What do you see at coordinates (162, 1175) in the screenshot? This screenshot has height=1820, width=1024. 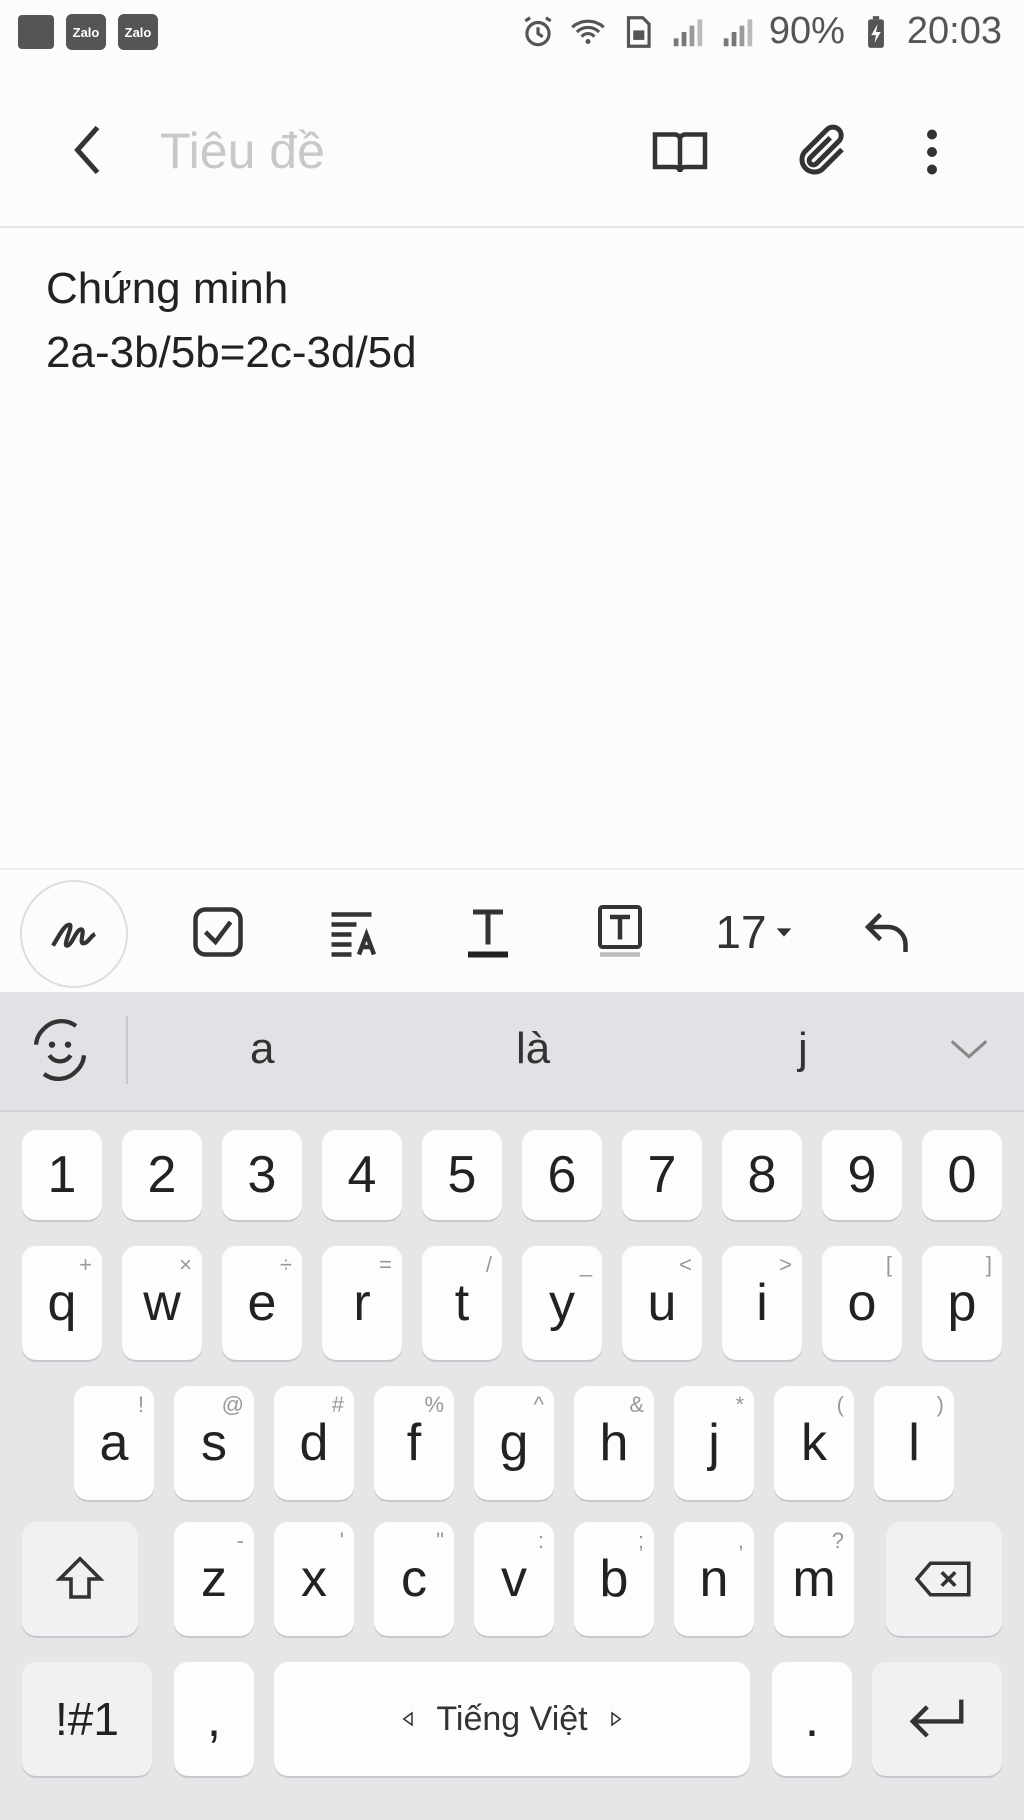 I see `key-2: 2` at bounding box center [162, 1175].